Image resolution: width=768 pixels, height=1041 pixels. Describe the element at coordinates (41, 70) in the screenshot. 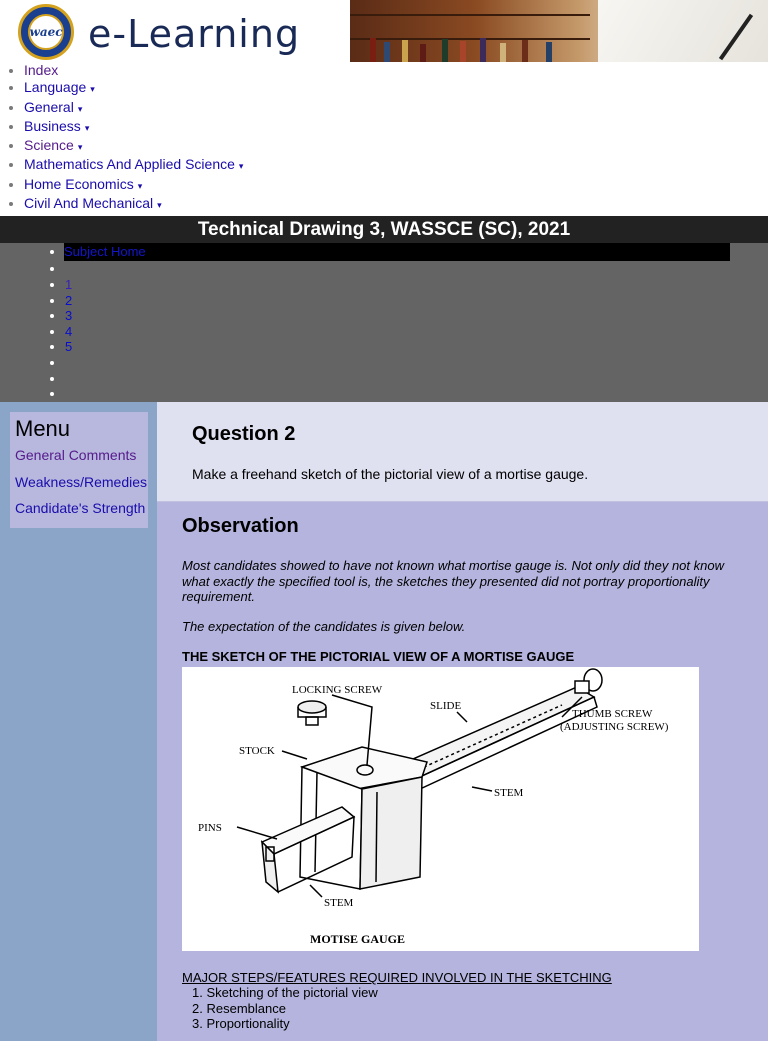

I see `nav-link-index: Index` at that location.